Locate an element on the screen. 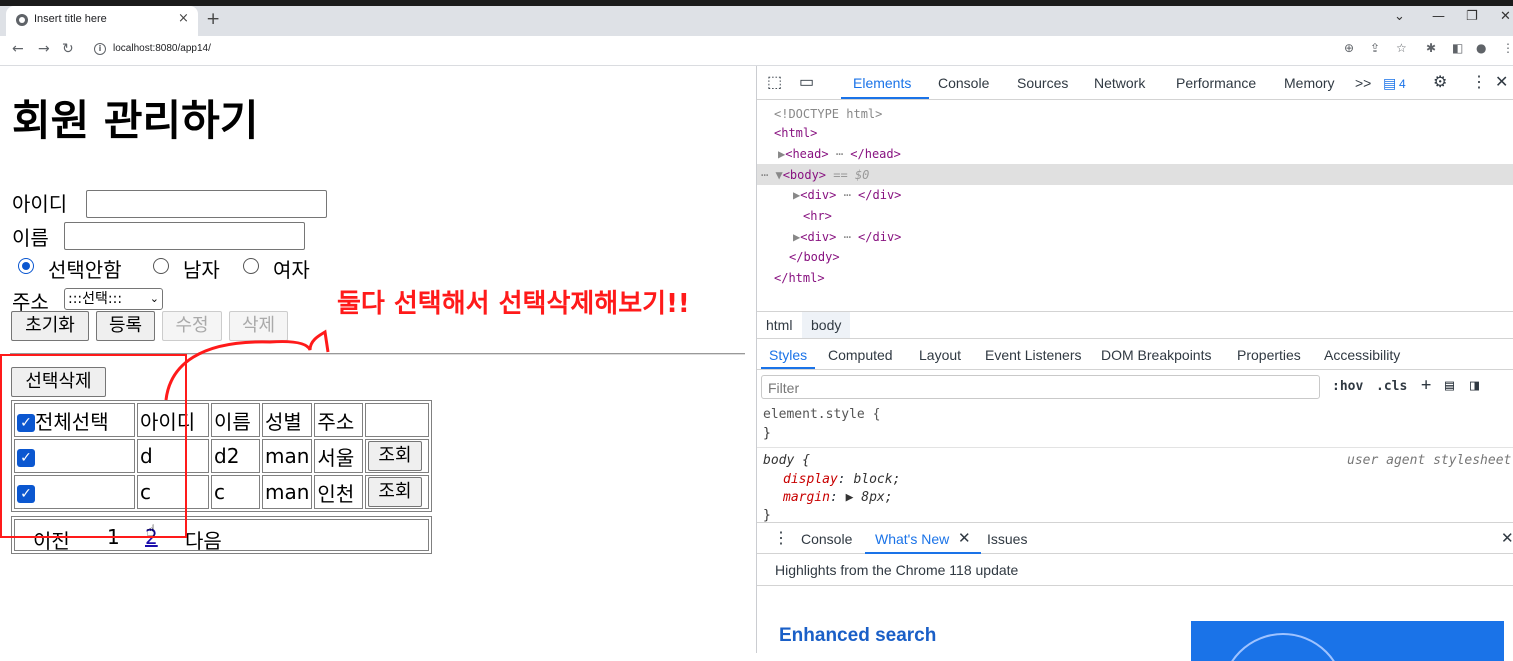 This screenshot has width=1513, height=661. close-window-icon: ✕ is located at coordinates (1505, 16).